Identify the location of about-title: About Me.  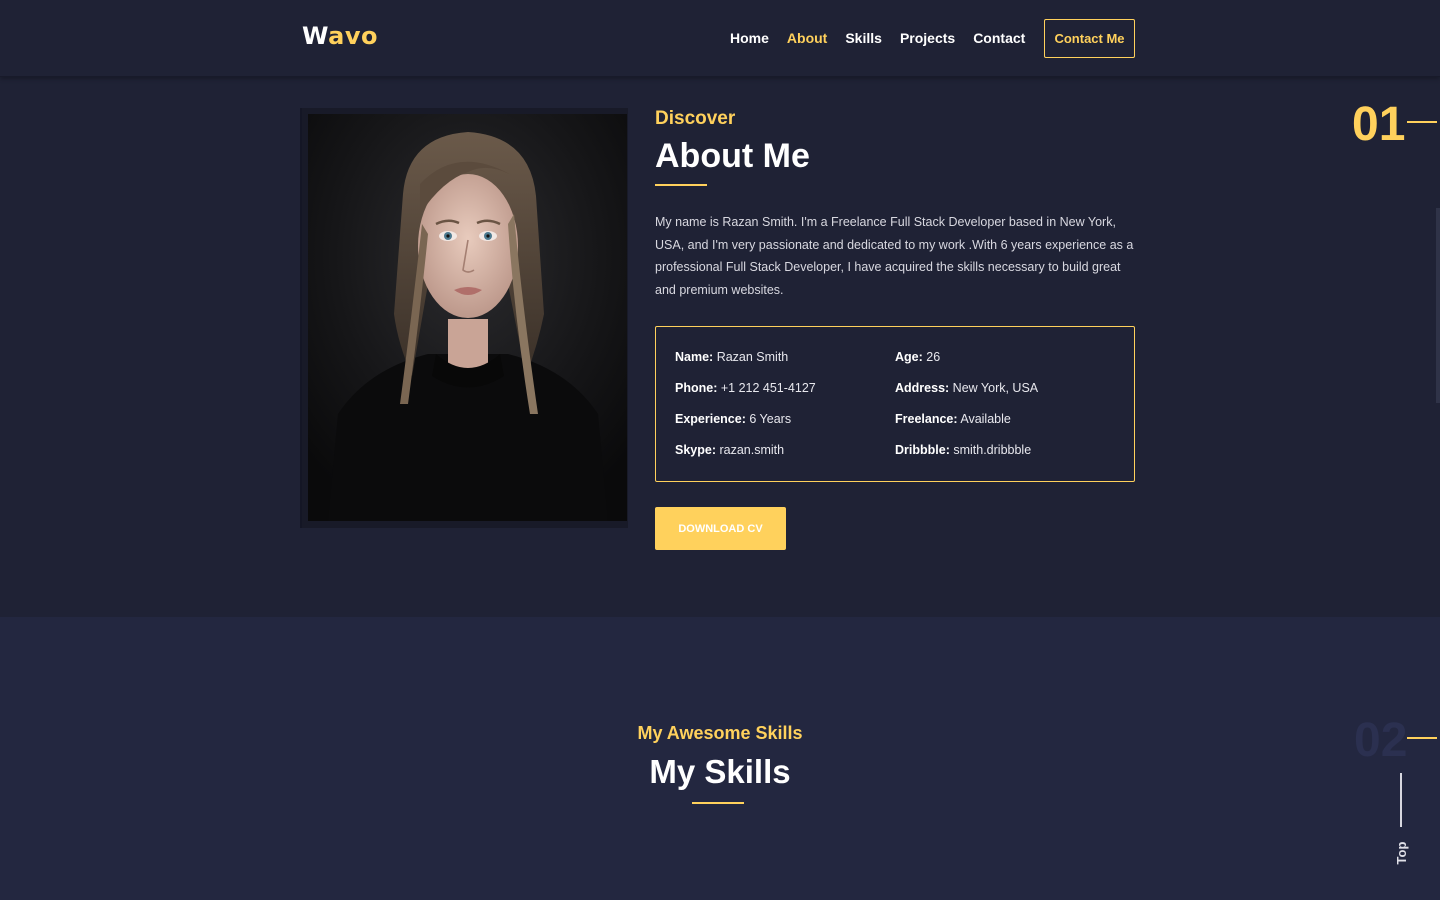
(732, 156).